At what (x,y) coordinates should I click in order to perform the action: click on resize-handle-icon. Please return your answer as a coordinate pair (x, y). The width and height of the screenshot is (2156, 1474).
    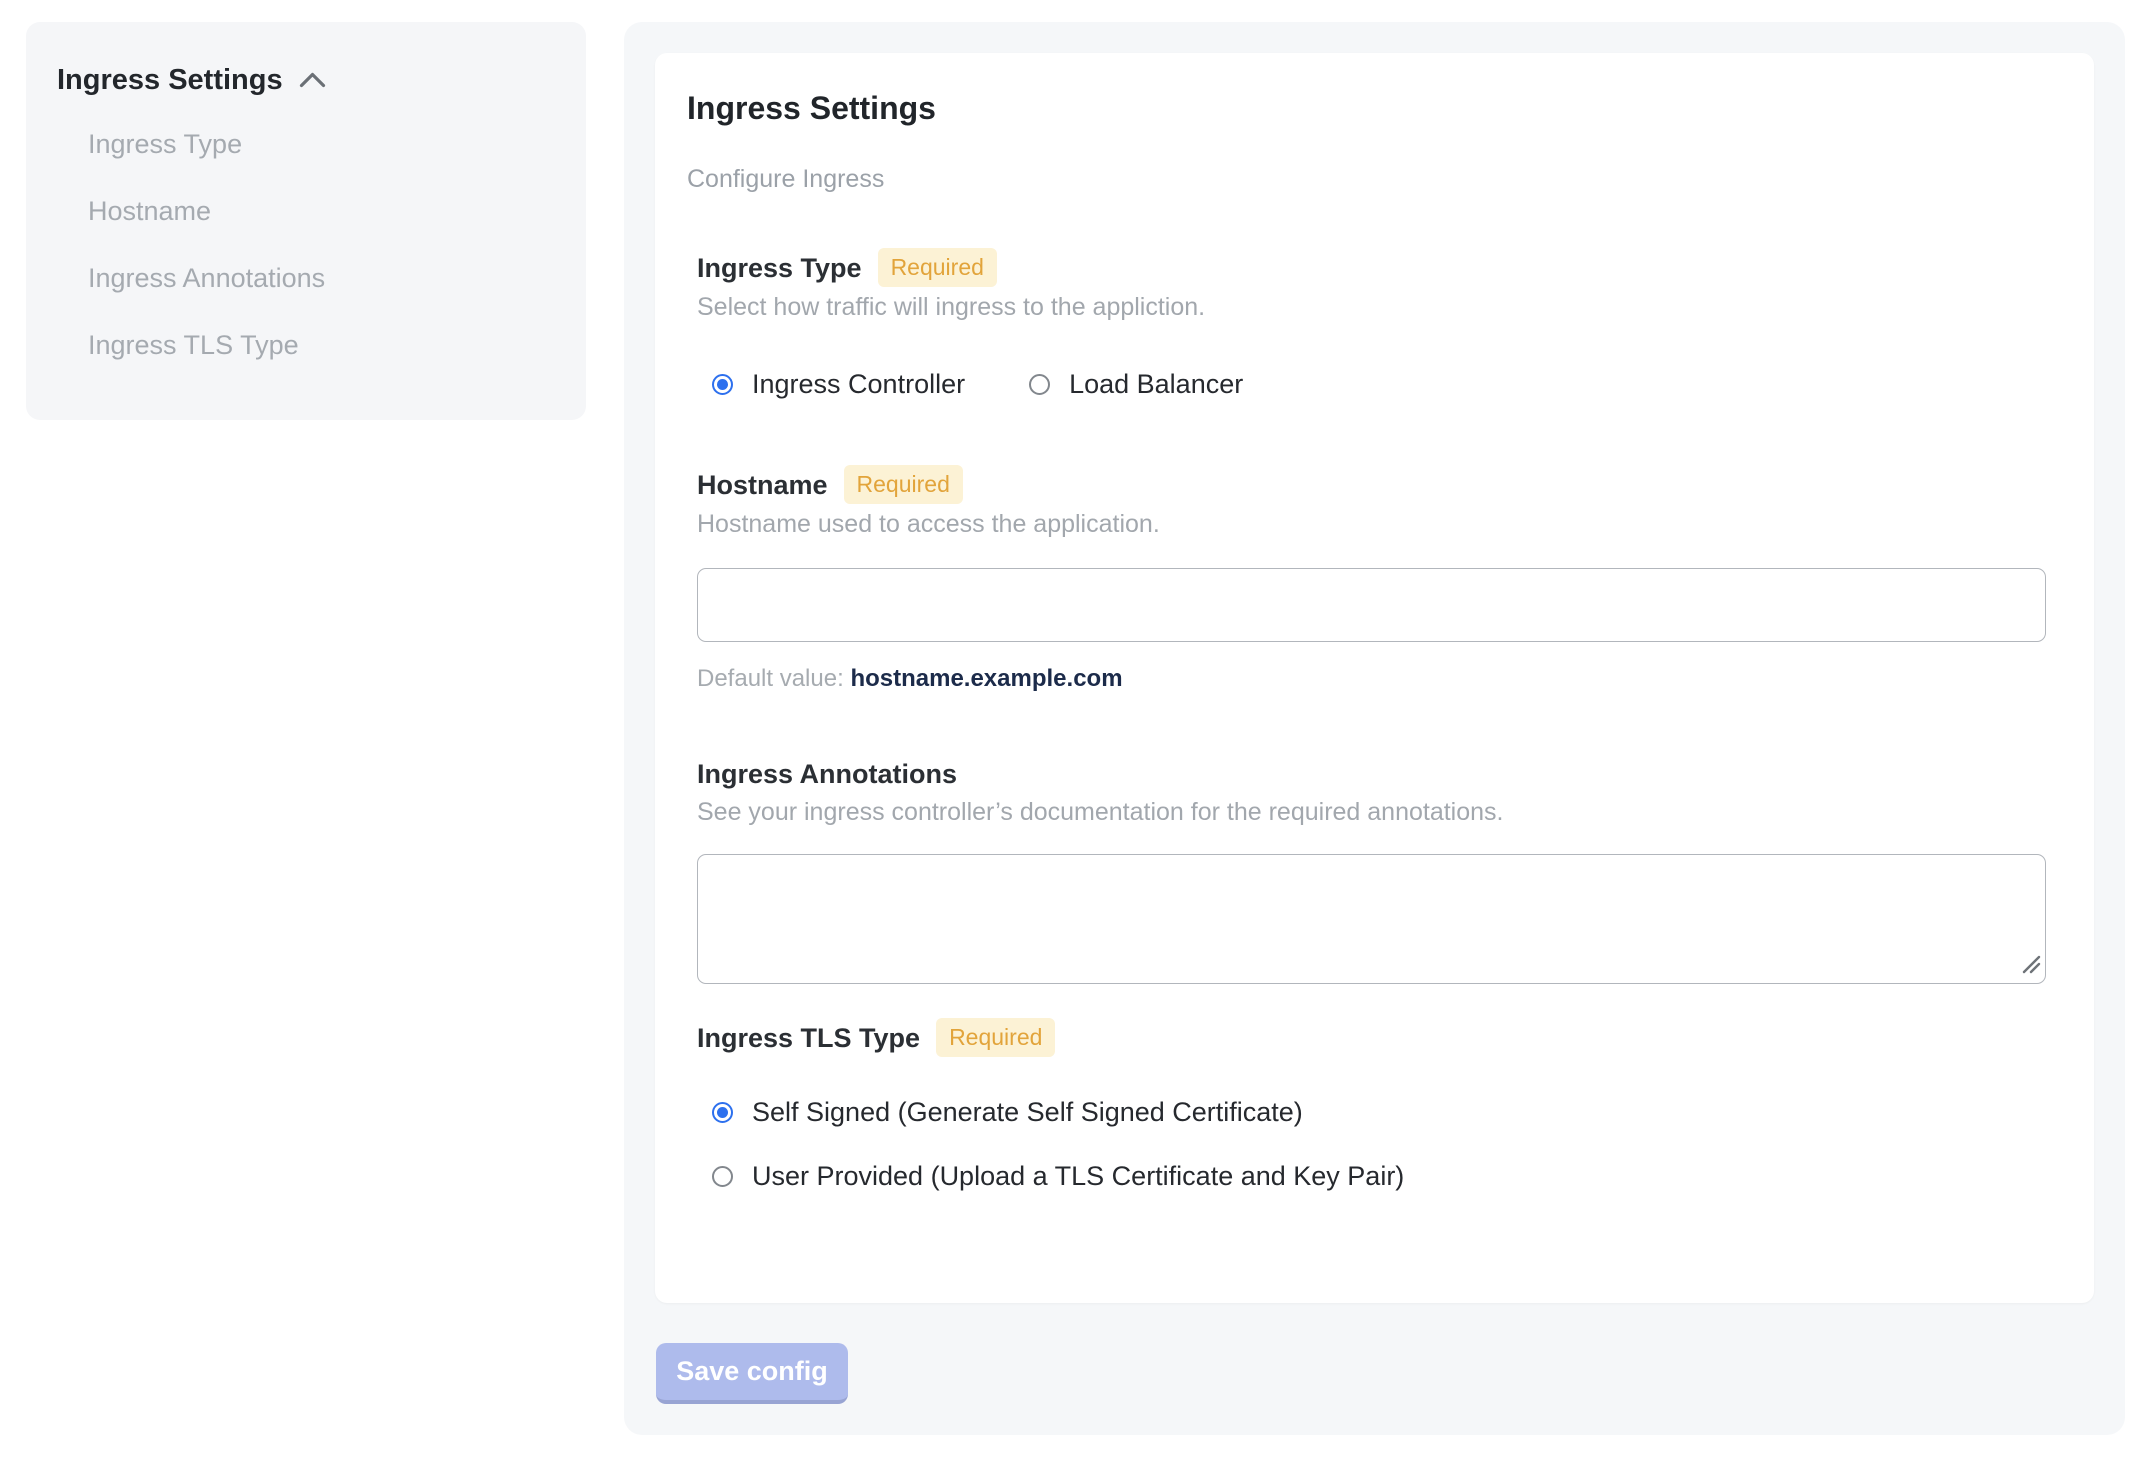
    Looking at the image, I should click on (2030, 966).